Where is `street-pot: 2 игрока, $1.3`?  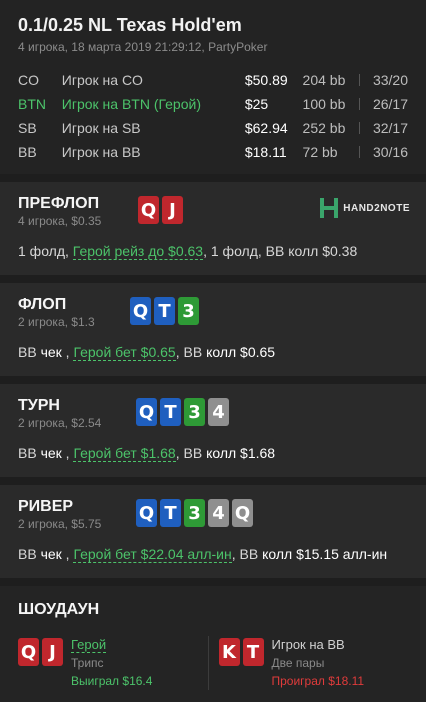 street-pot: 2 игрока, $1.3 is located at coordinates (56, 322).